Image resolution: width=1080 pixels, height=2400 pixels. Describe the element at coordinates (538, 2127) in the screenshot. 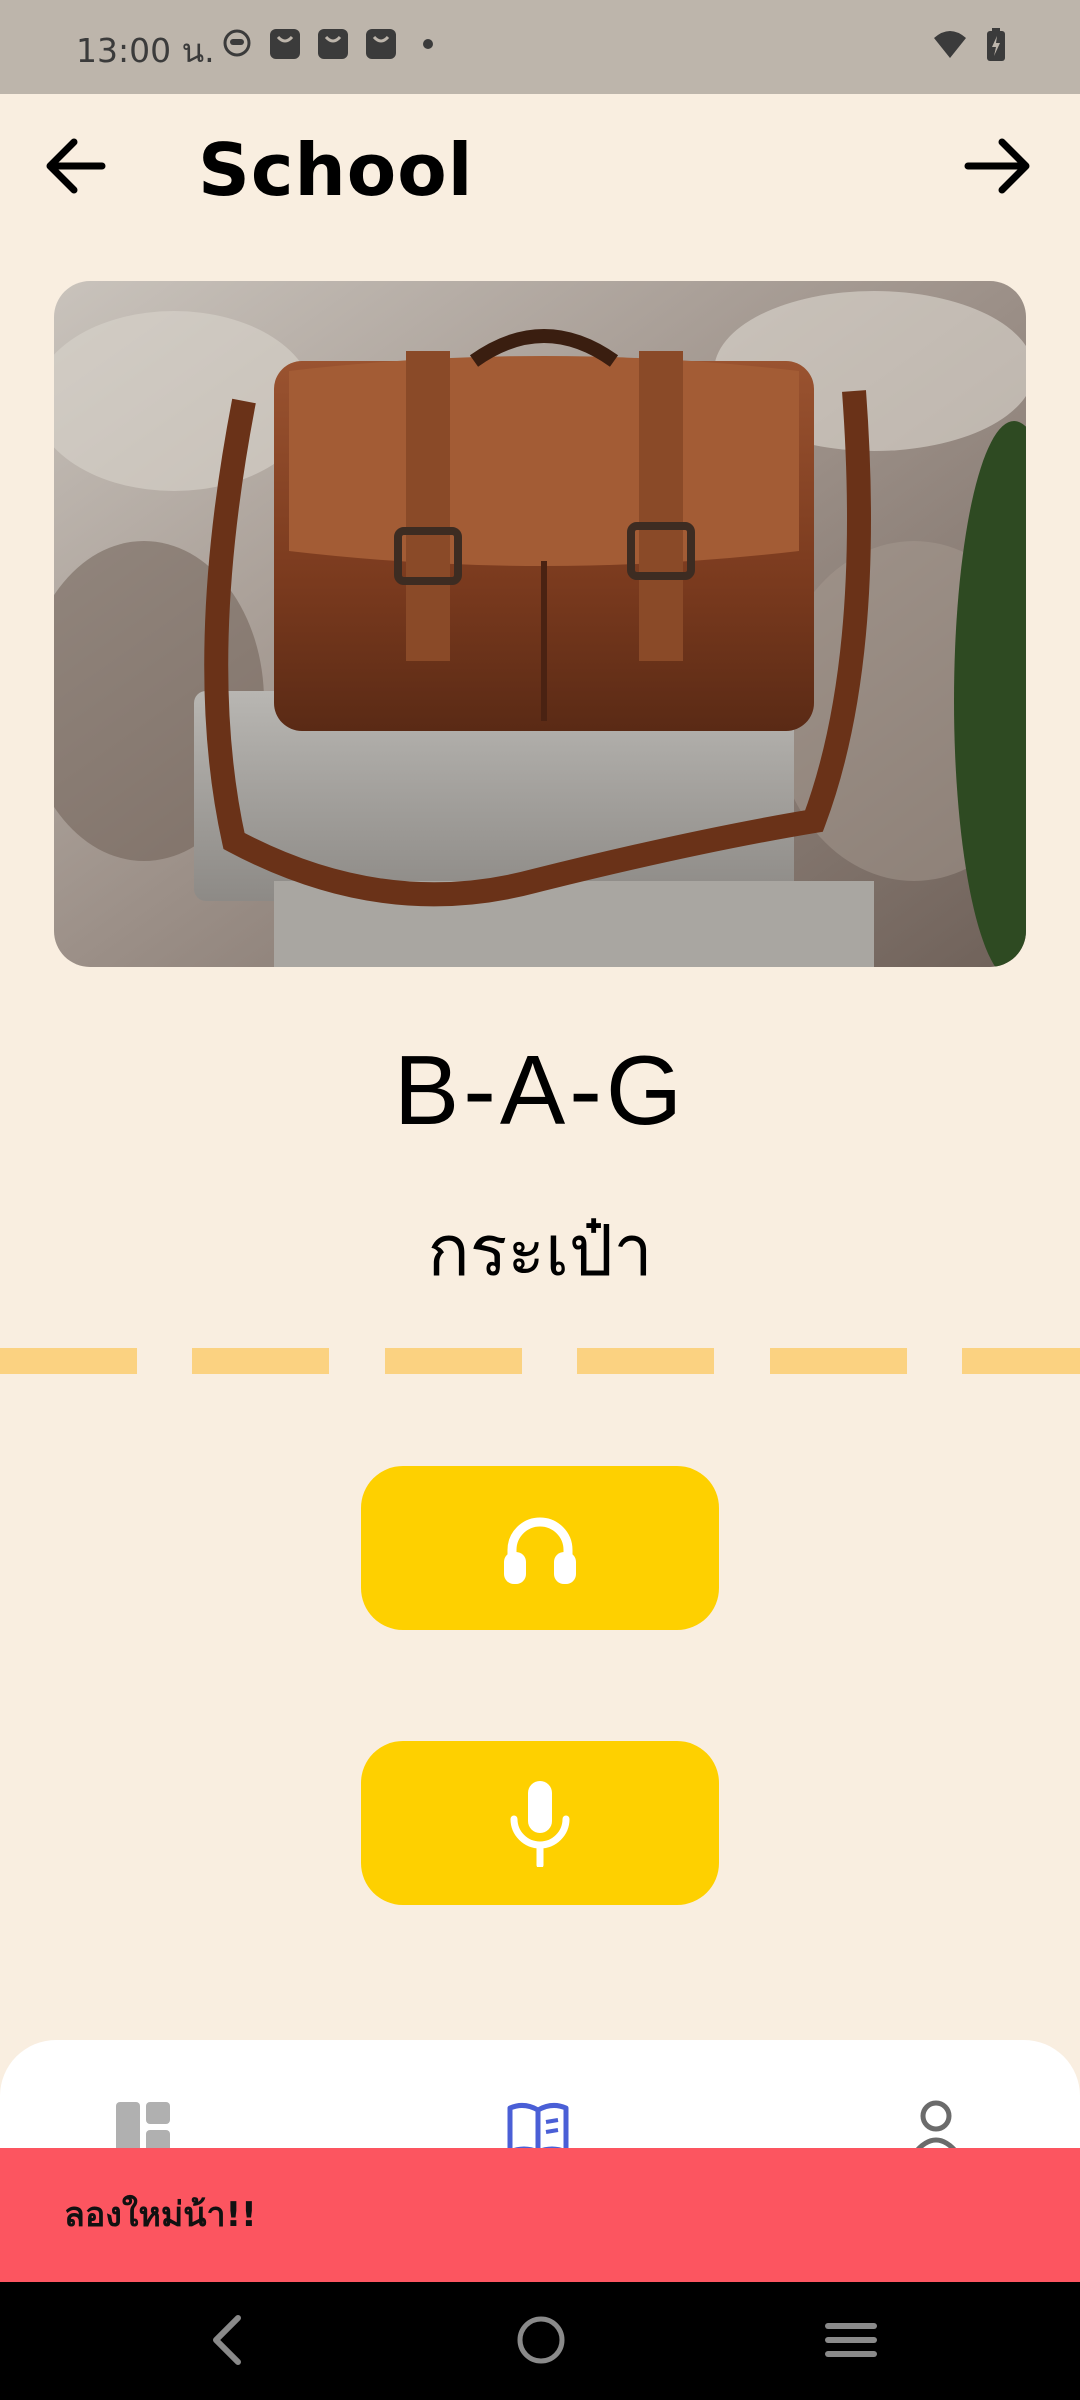

I see `book-icon` at that location.